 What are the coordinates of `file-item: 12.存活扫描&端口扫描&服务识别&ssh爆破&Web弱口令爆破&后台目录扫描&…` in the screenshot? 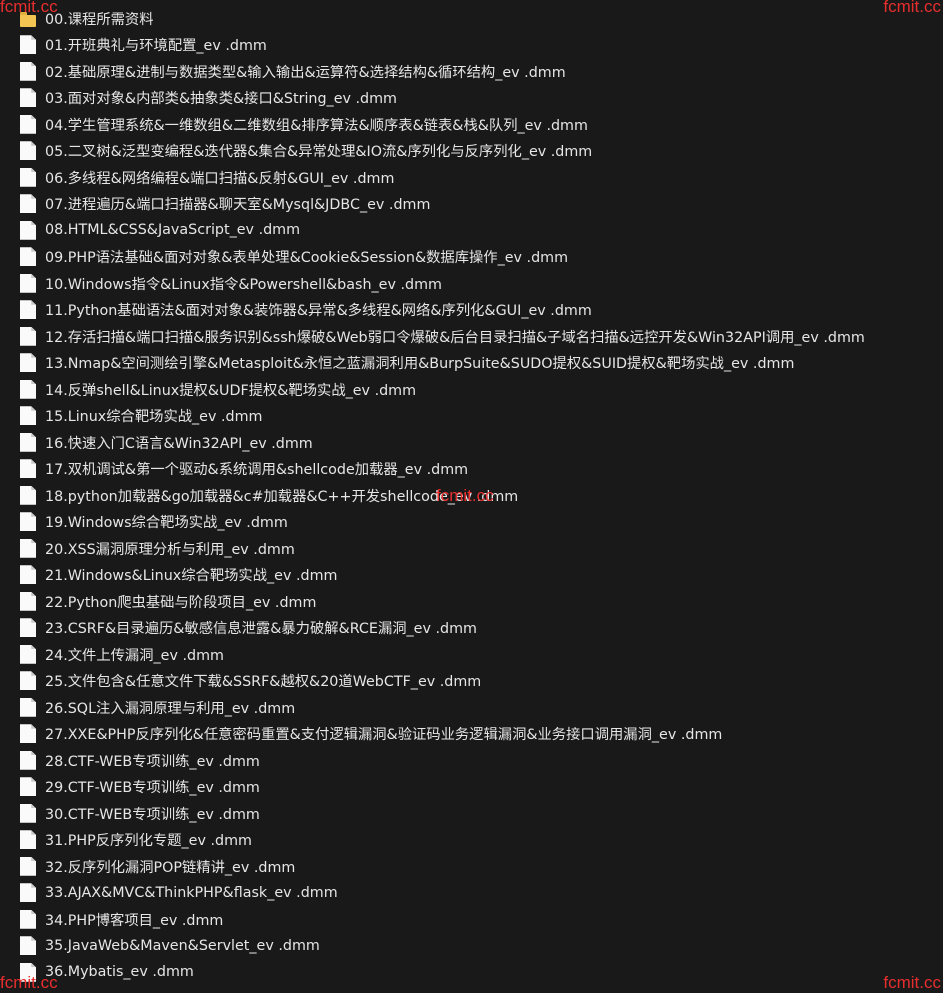 It's located at (471, 336).